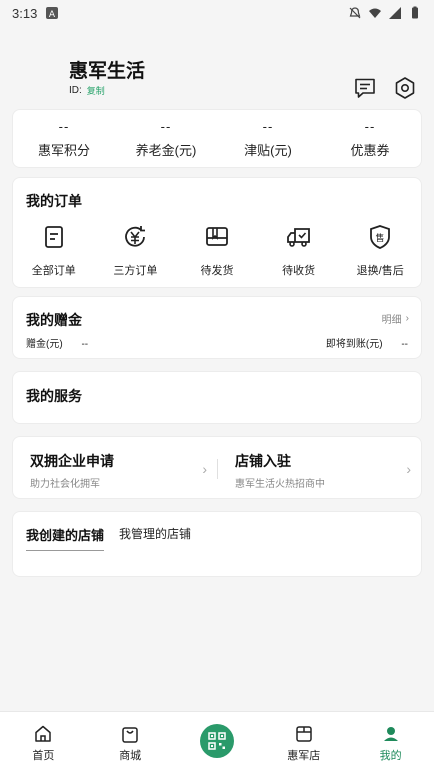 Image resolution: width=434 pixels, height=771 pixels. I want to click on wifi-icon, so click(375, 13).